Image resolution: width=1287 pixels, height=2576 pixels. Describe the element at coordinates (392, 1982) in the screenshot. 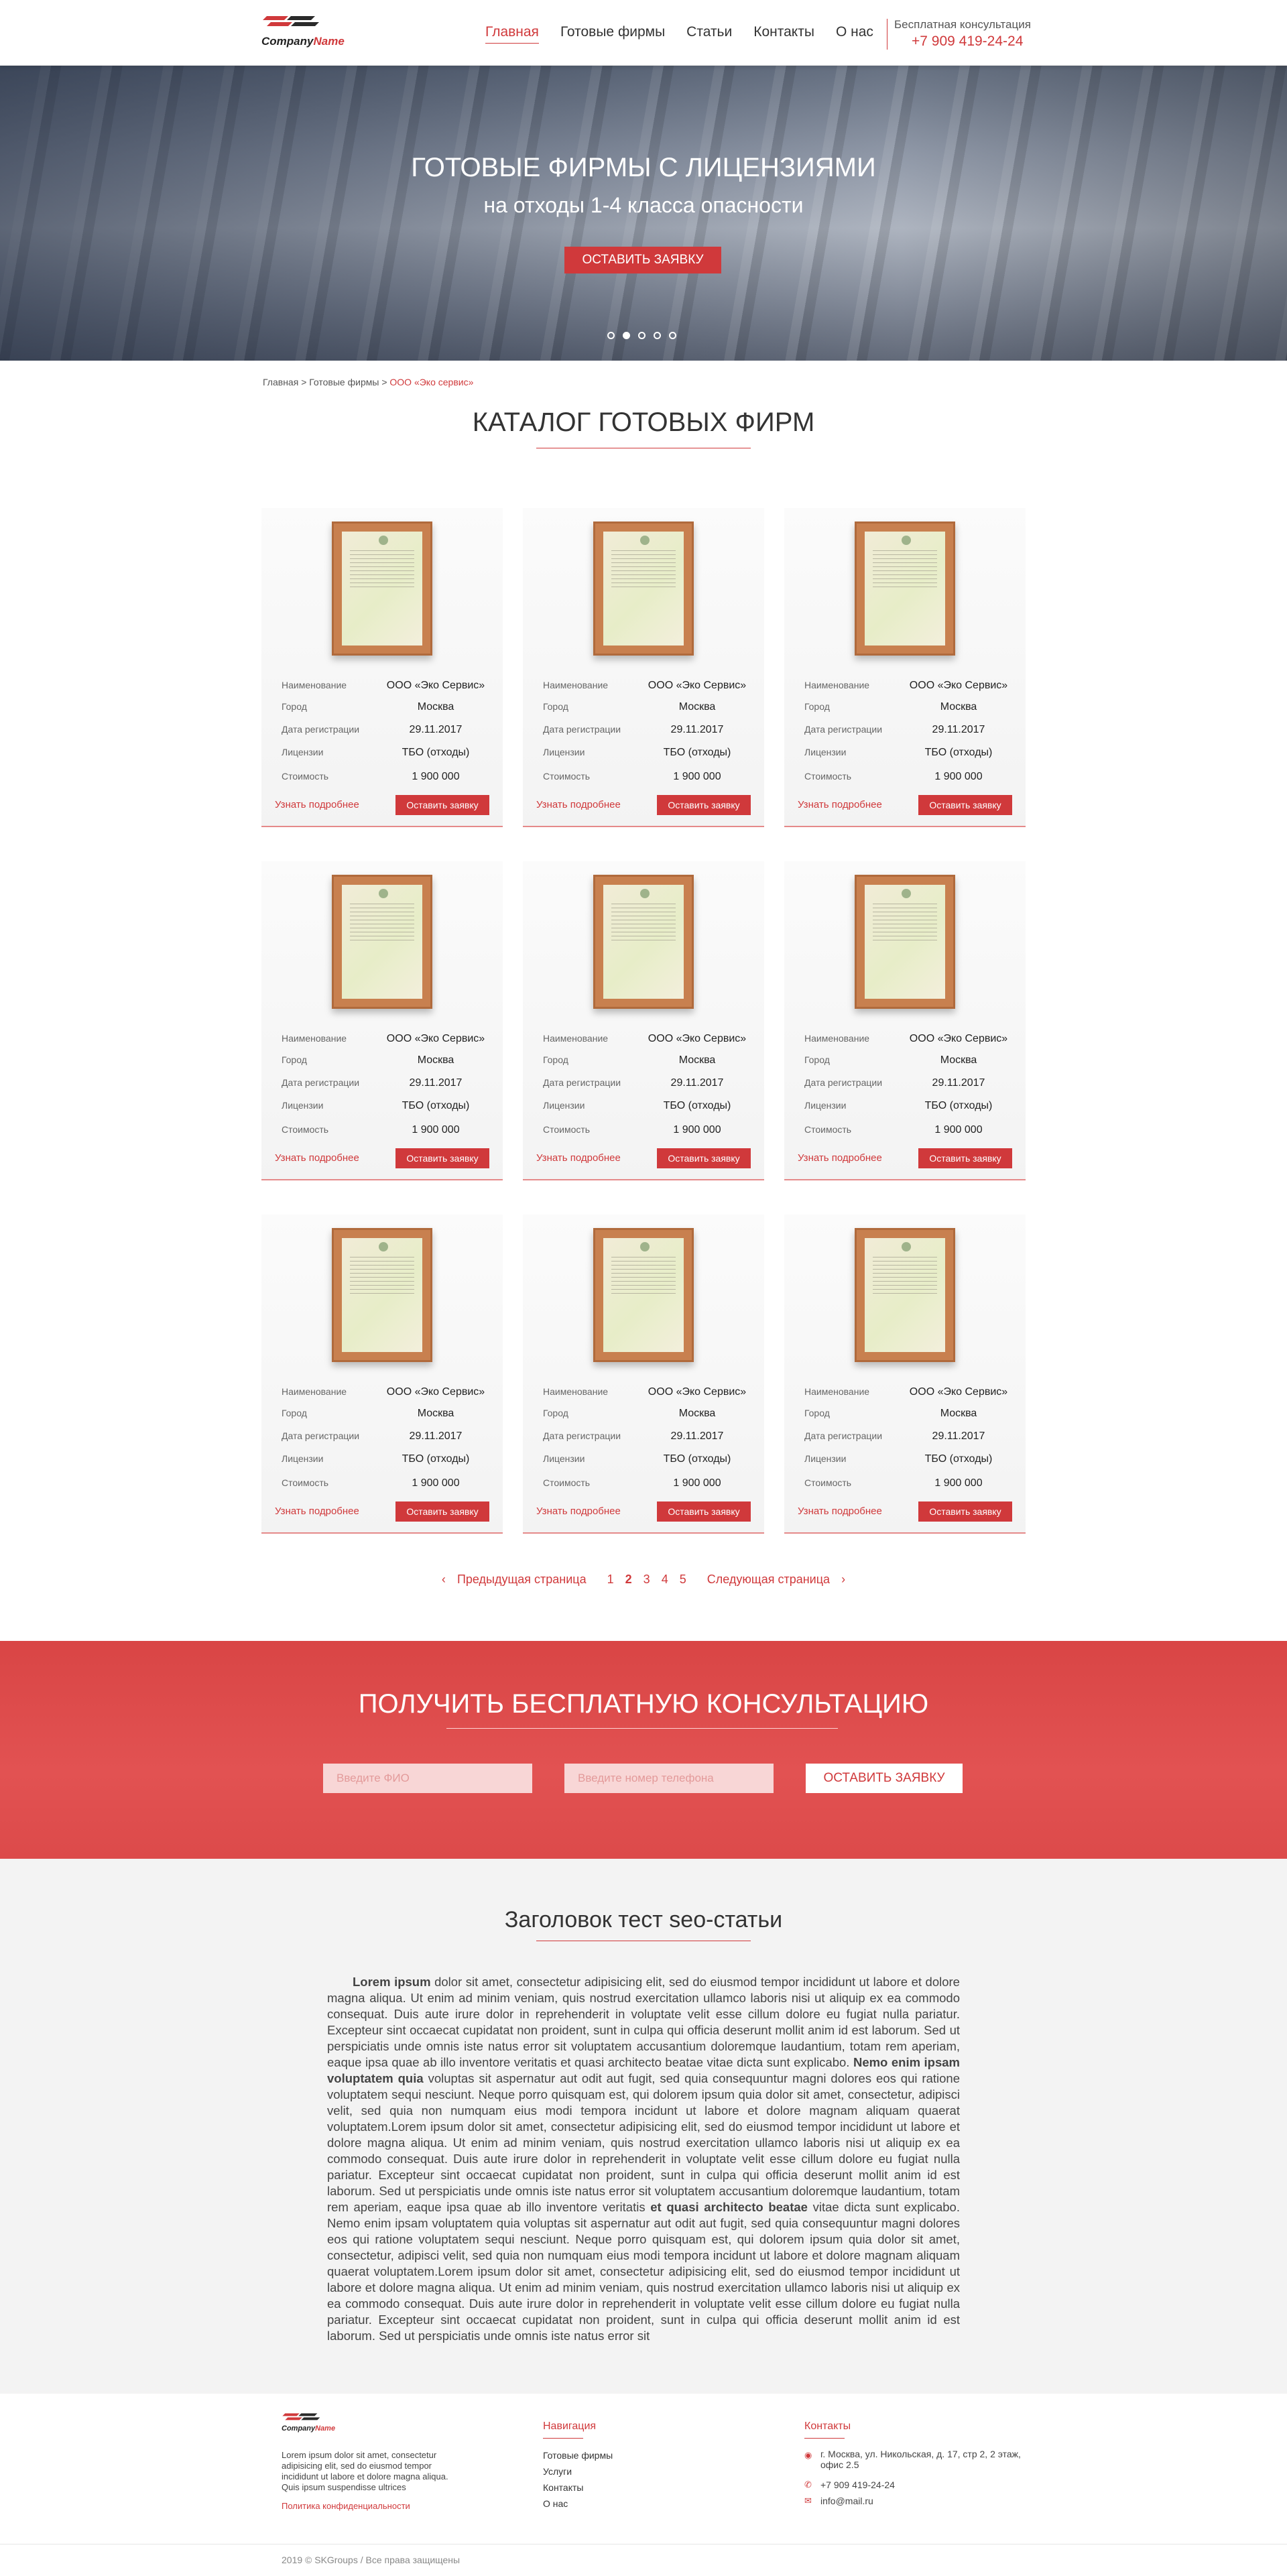

I see `seo-bold-text: Lorem ipsum` at that location.